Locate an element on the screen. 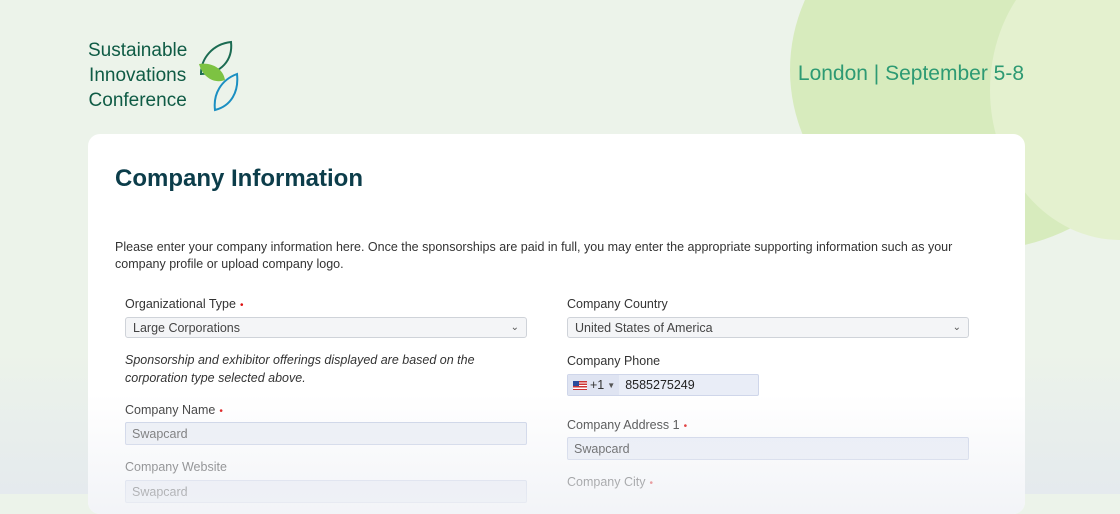 The height and width of the screenshot is (514, 1120). company-name-input: Swapcard is located at coordinates (326, 433).